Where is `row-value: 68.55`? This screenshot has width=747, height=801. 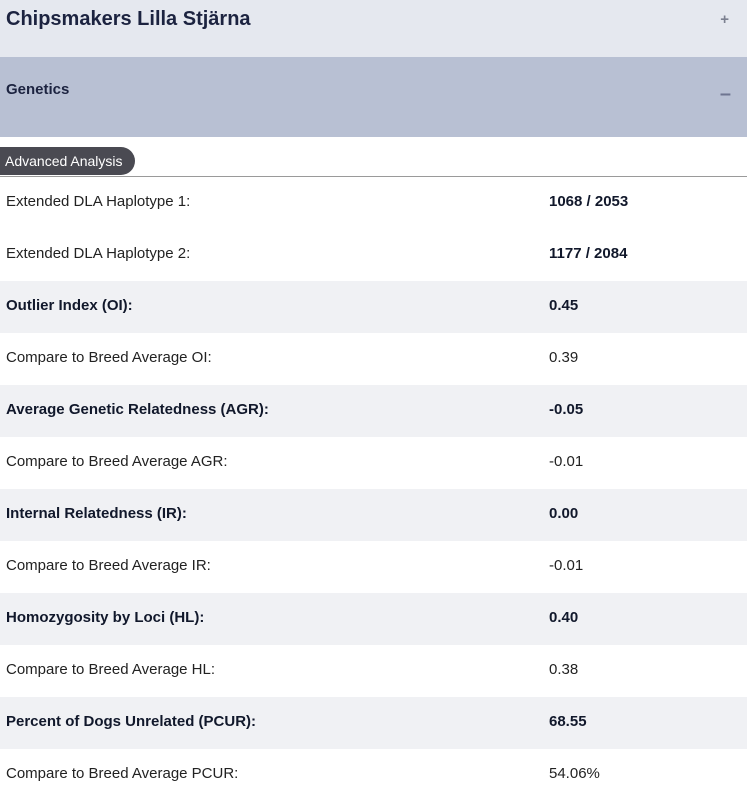 row-value: 68.55 is located at coordinates (568, 721).